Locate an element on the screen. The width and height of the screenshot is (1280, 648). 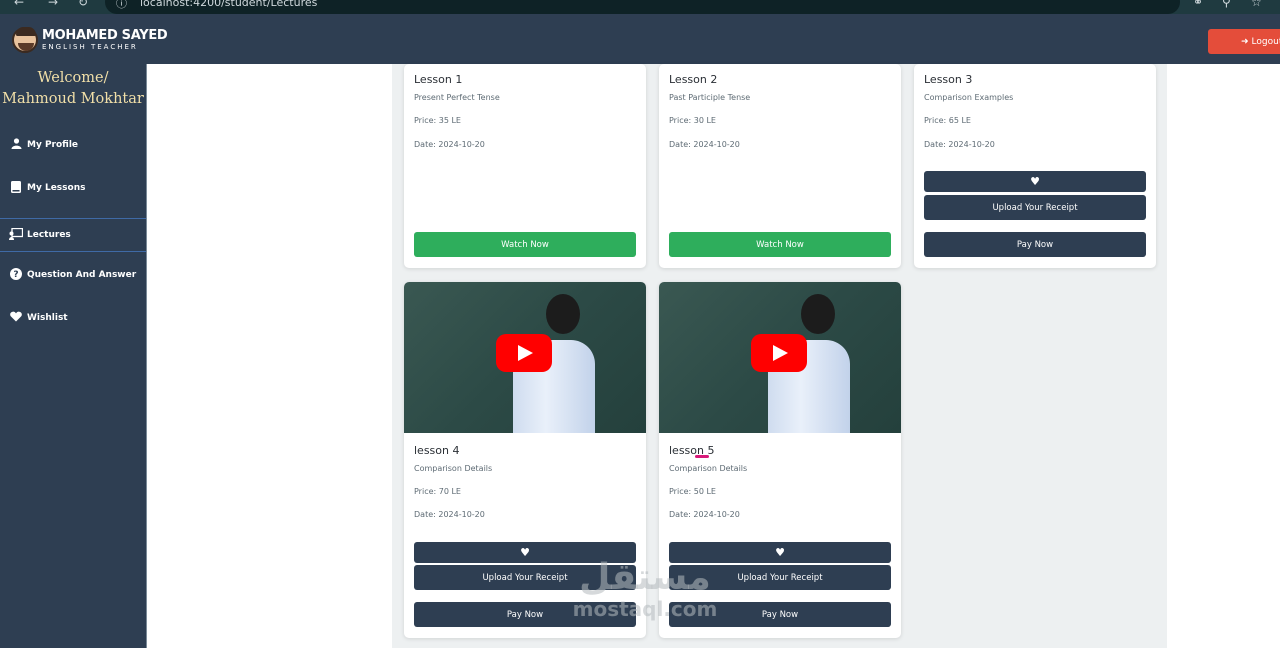
logo-title: MOHAMED SAYED is located at coordinates (105, 35).